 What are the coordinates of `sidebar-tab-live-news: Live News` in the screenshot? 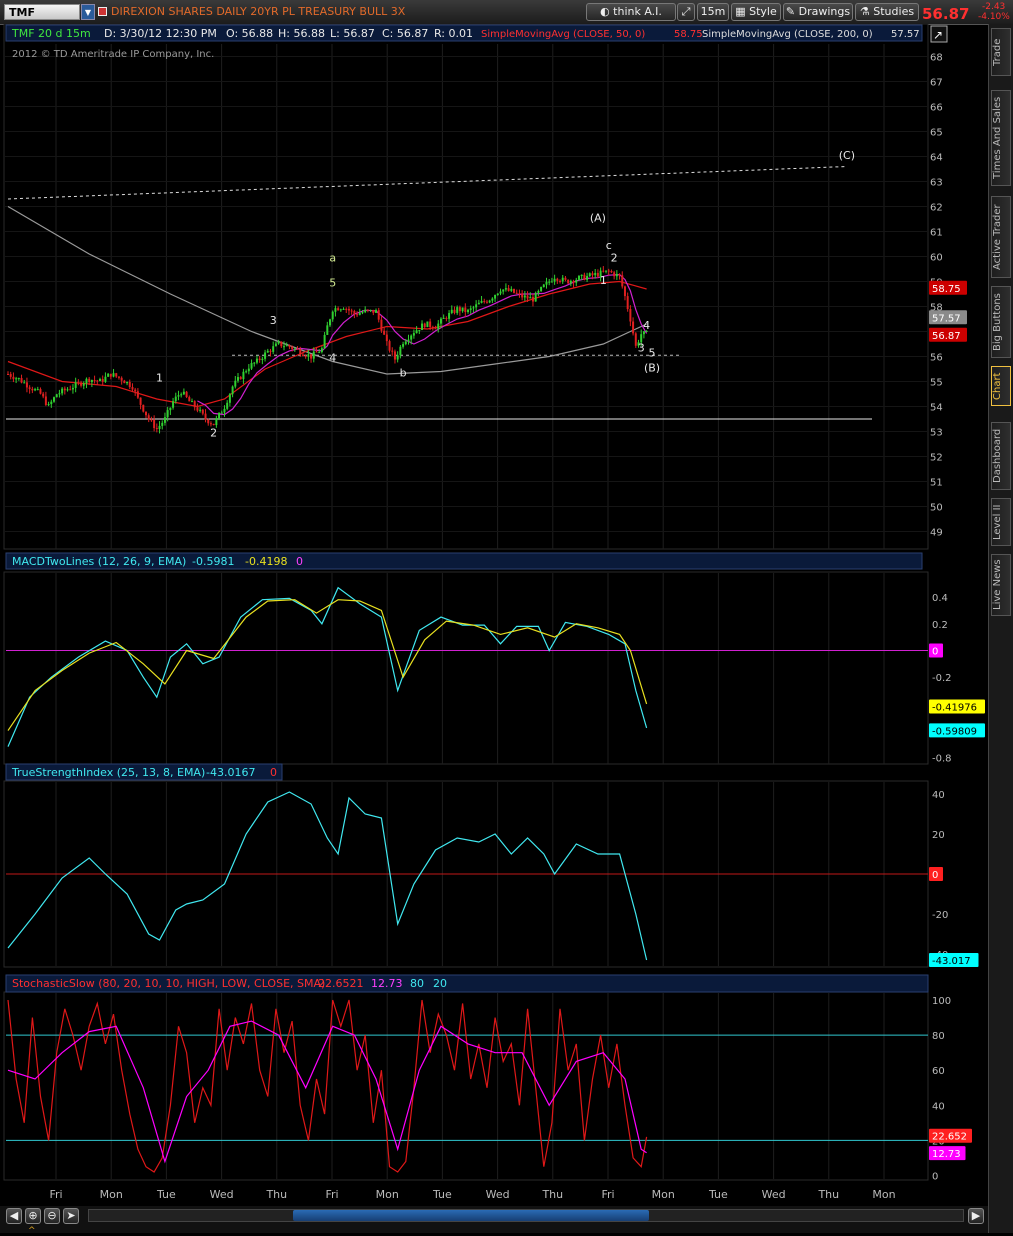 It's located at (1001, 585).